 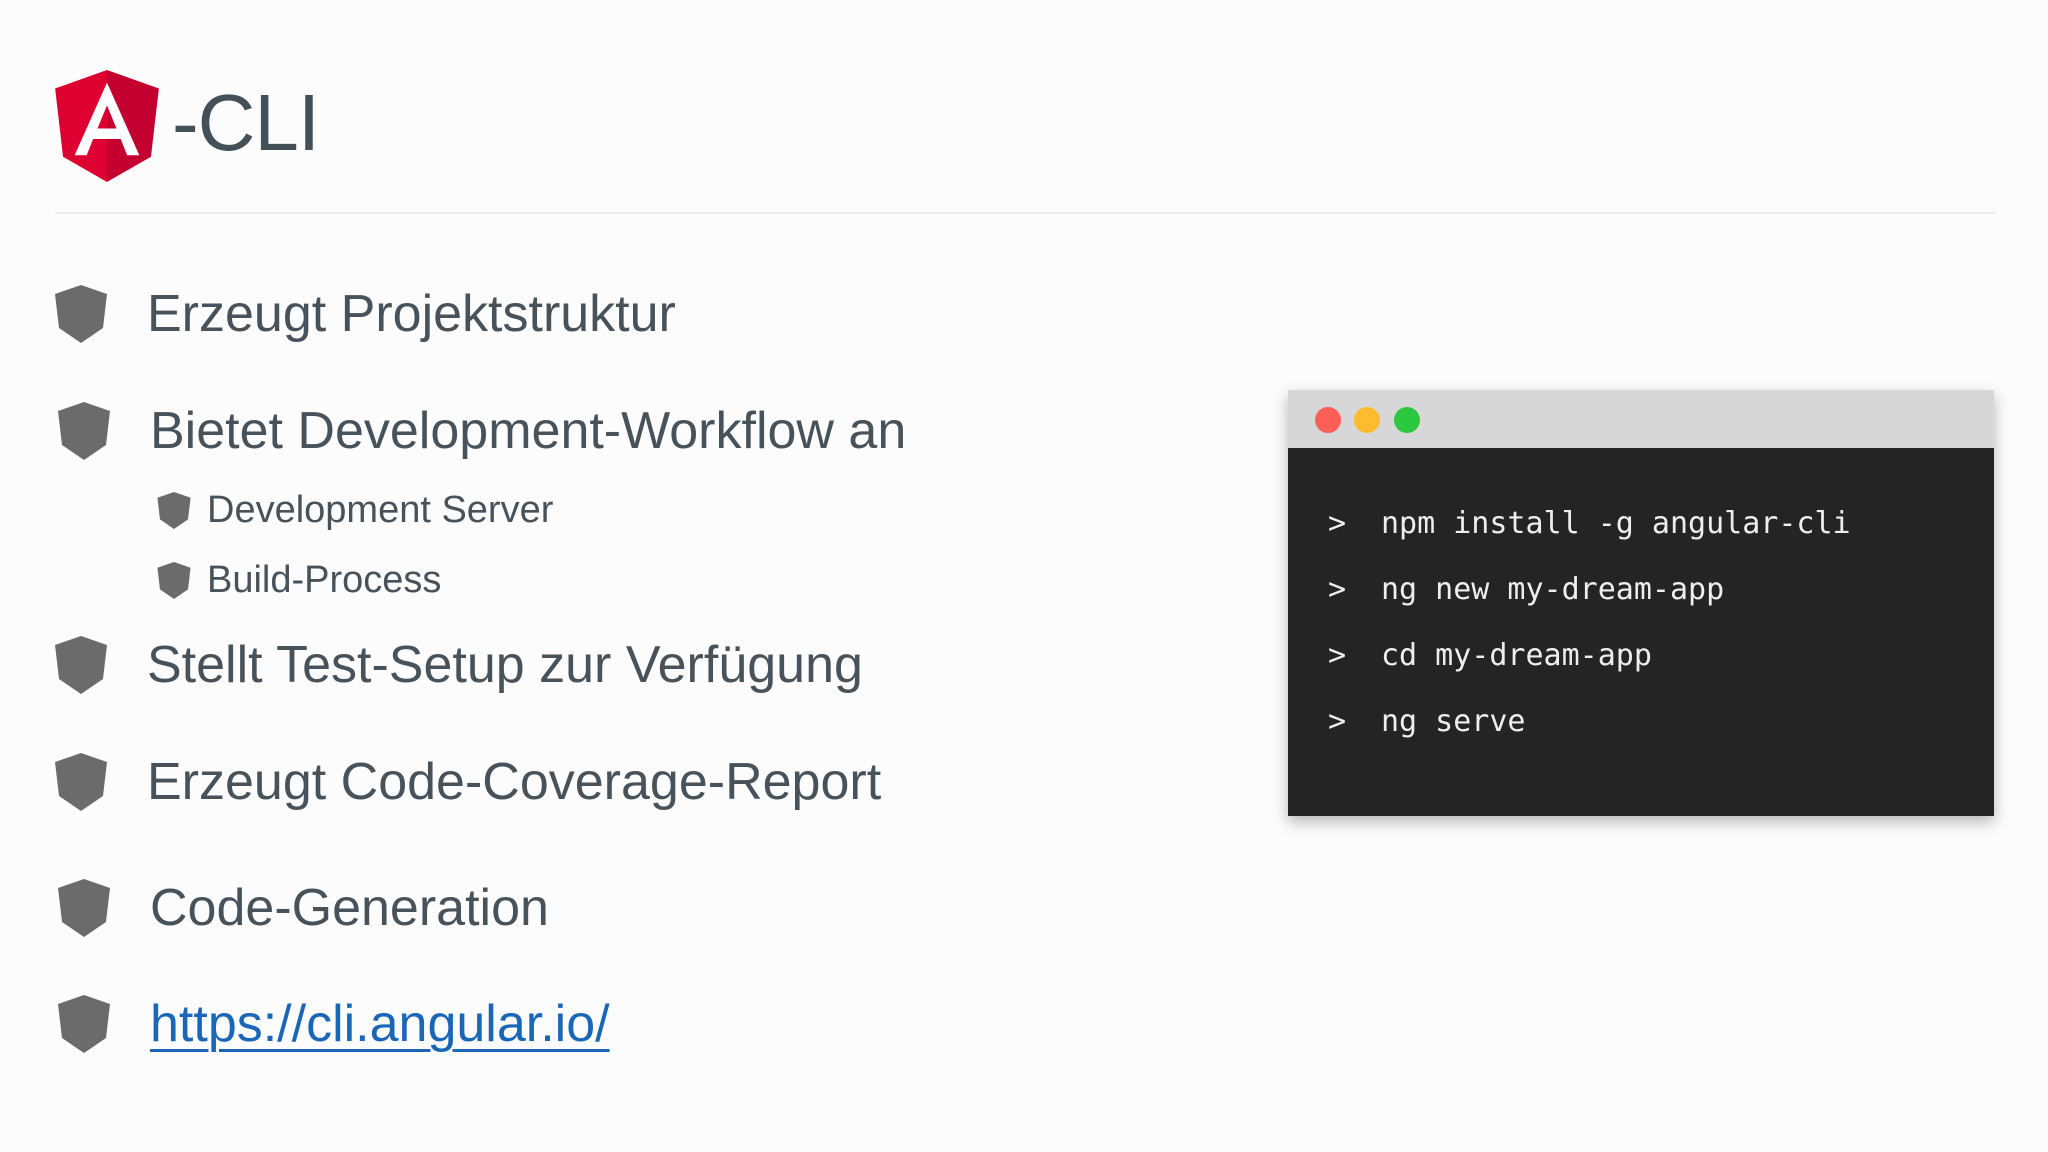 I want to click on terminal-line: > ng serve, so click(x=1427, y=722).